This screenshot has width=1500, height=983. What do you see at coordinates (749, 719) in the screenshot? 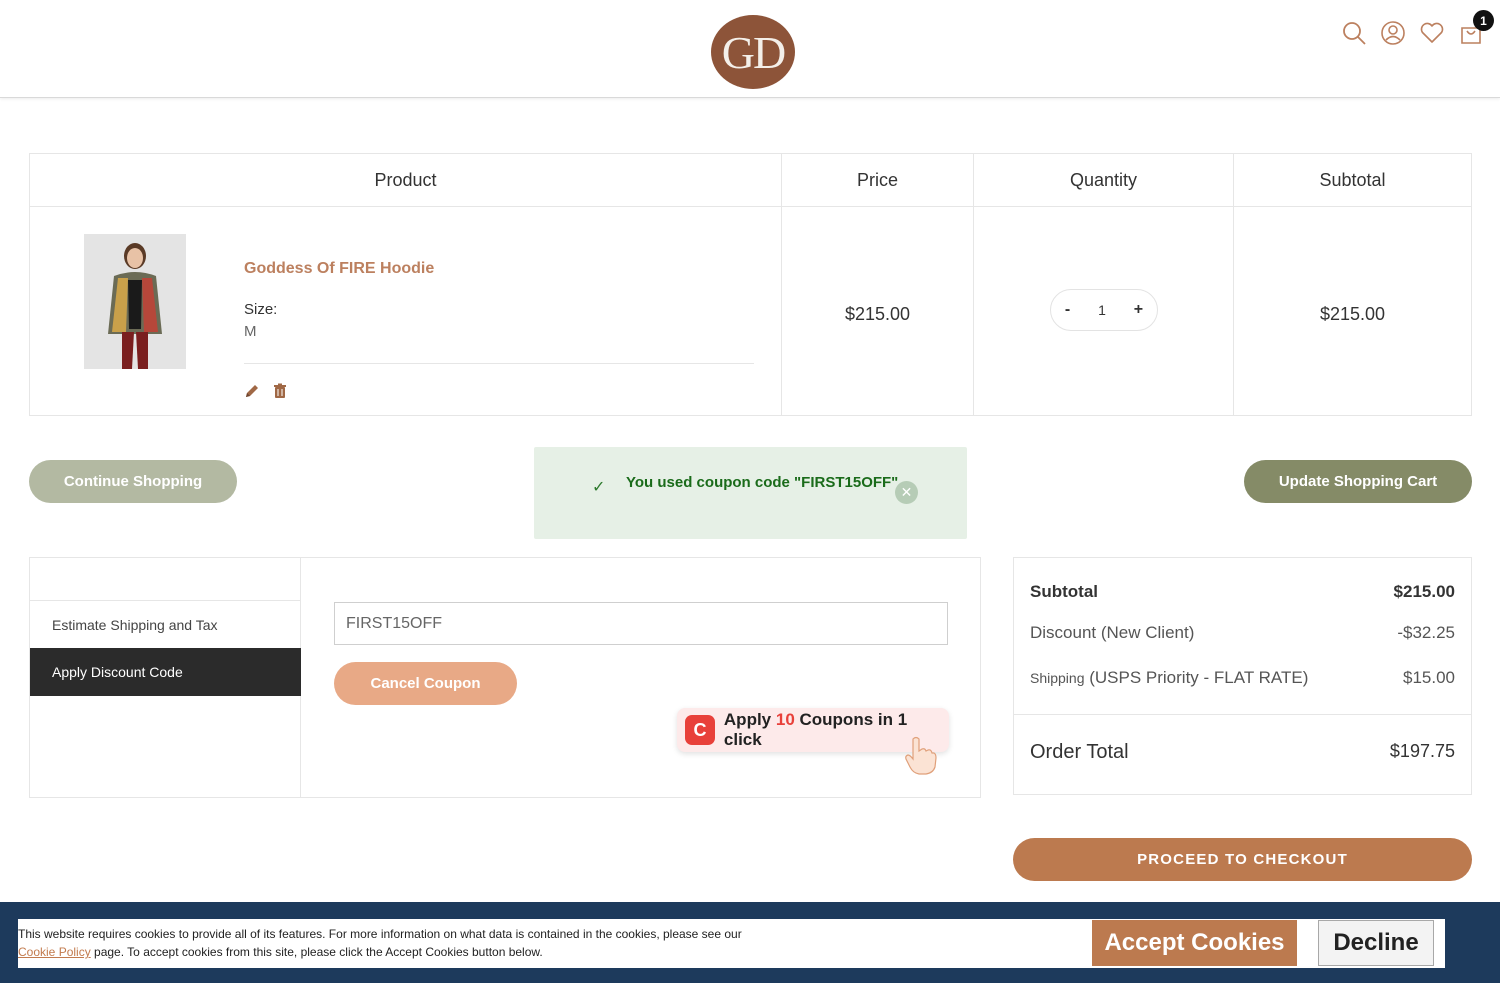
I see `ext-prefix: Apply` at bounding box center [749, 719].